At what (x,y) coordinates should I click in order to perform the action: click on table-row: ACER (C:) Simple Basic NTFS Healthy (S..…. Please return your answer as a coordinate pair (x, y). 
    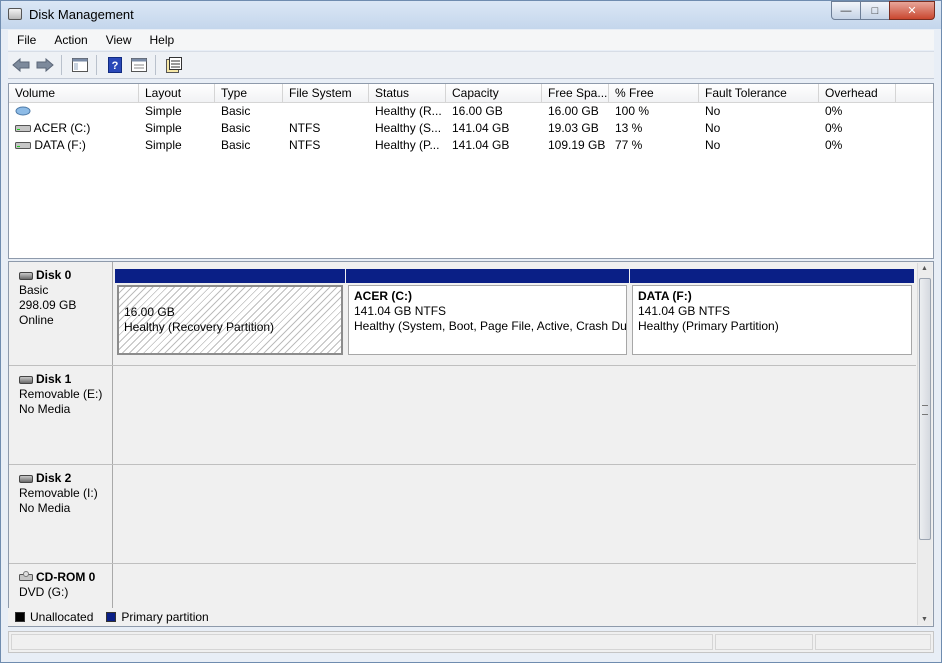
    Looking at the image, I should click on (471, 128).